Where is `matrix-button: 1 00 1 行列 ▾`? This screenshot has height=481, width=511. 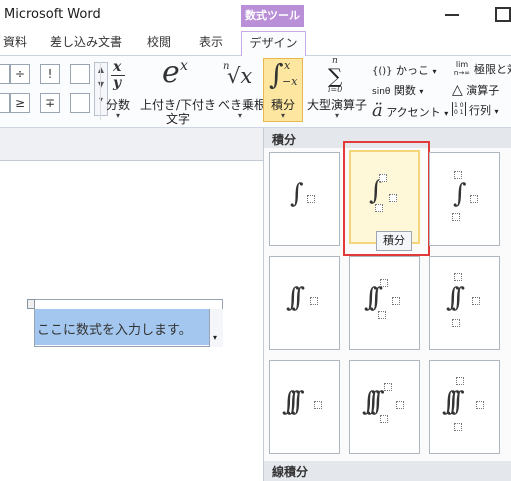 matrix-button: 1 00 1 行列 ▾ is located at coordinates (475, 110).